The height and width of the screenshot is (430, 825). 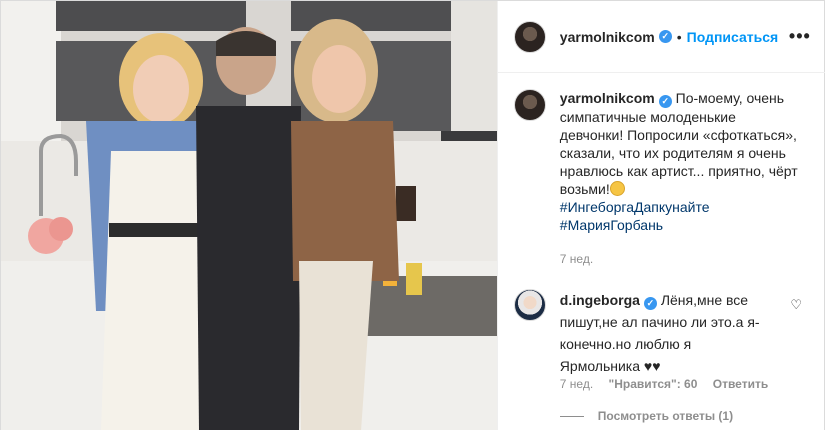 I want to click on caption-line: нравлюсь как артист... приятно, чёрт, so click(x=678, y=171).